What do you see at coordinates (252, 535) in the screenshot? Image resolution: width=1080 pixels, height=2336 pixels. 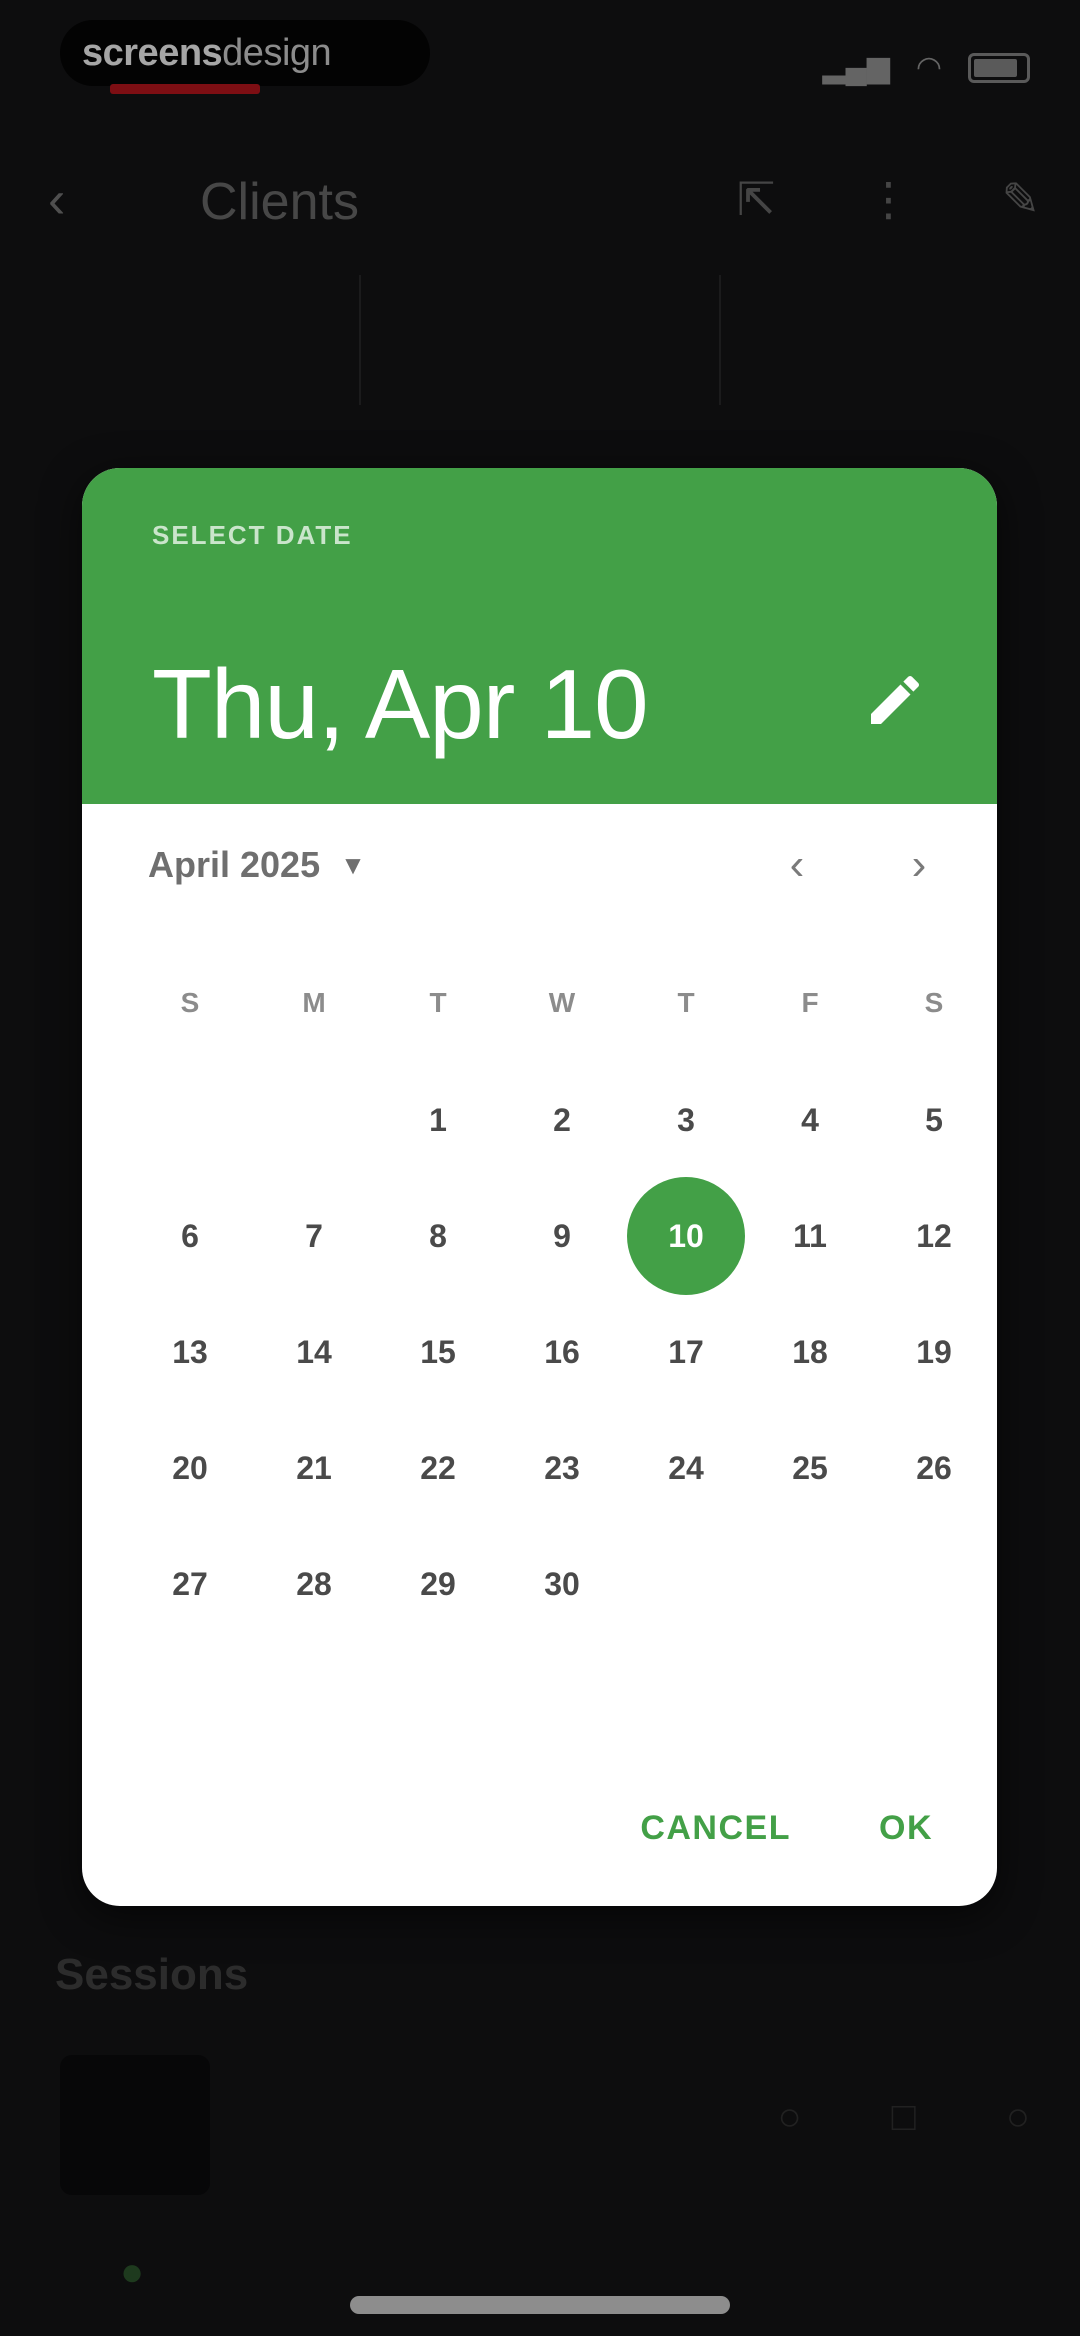 I see `dialog-overline: SELECT DATE` at bounding box center [252, 535].